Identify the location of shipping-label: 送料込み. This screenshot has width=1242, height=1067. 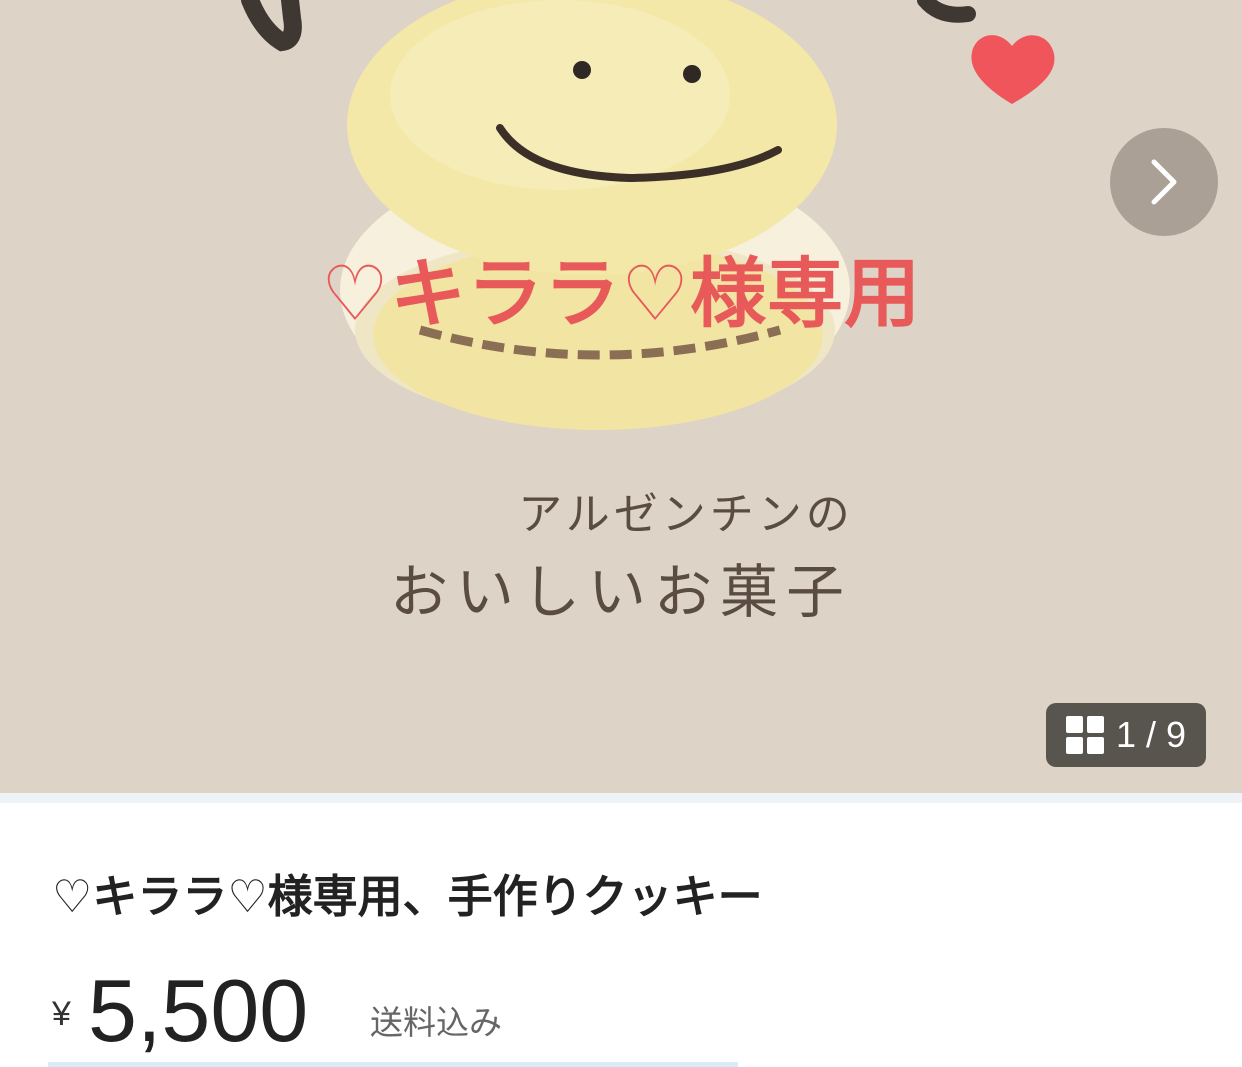
(436, 1022).